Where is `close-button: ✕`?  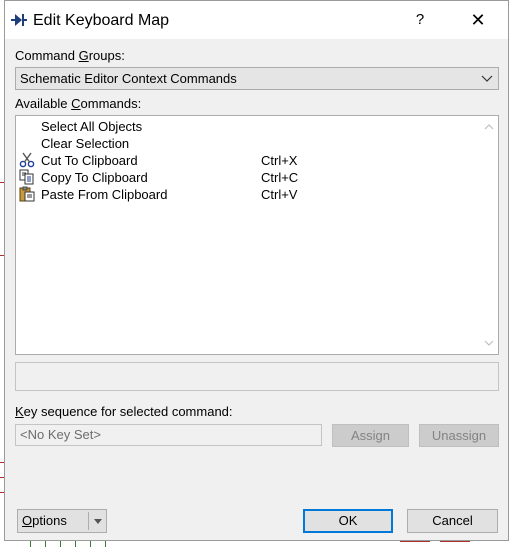 close-button: ✕ is located at coordinates (478, 20).